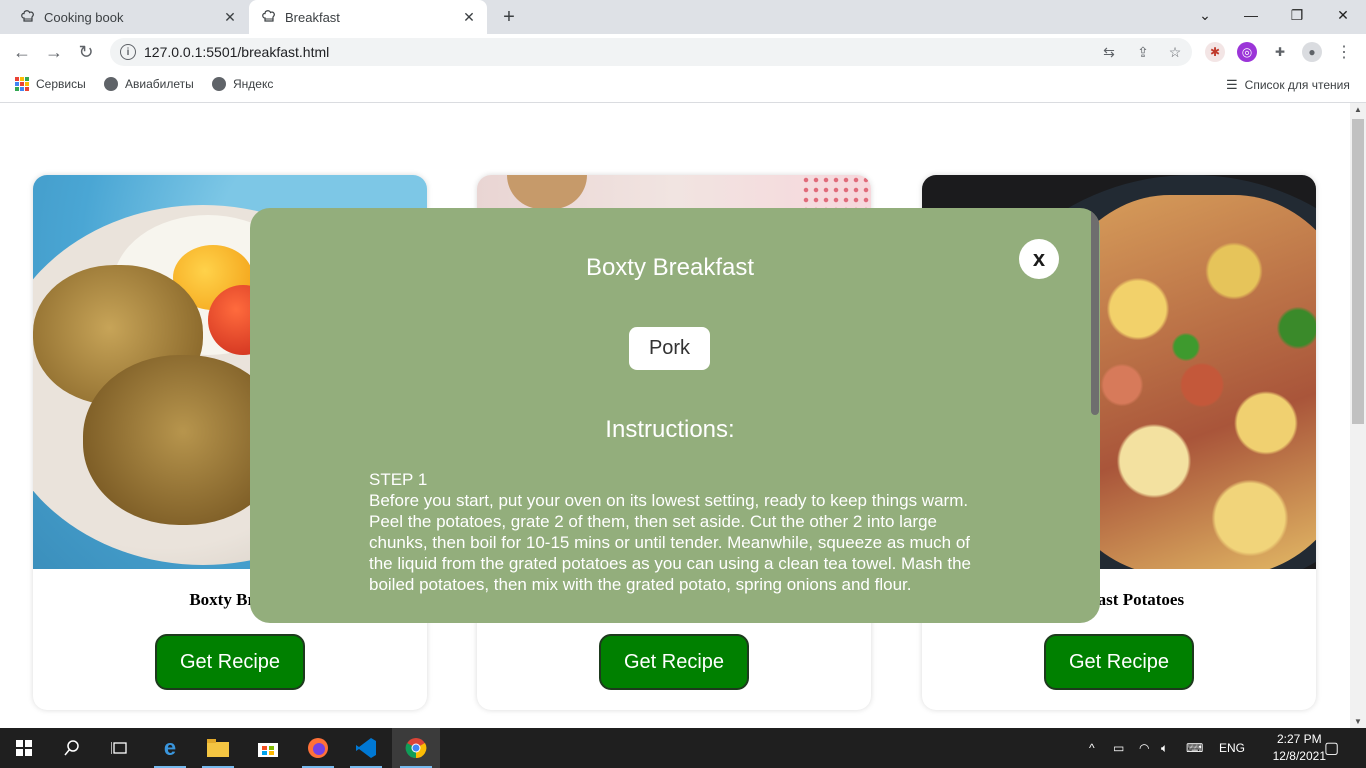 This screenshot has height=768, width=1366. What do you see at coordinates (54, 52) in the screenshot?
I see `forward-icon: →` at bounding box center [54, 52].